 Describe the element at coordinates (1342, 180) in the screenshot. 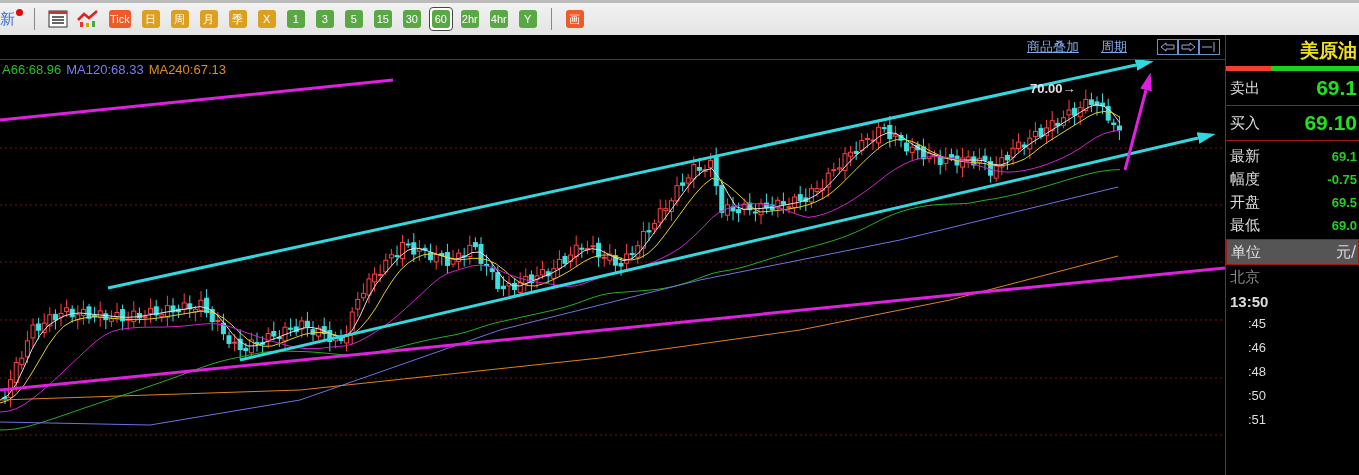

I see `quote-value: -0.75` at that location.